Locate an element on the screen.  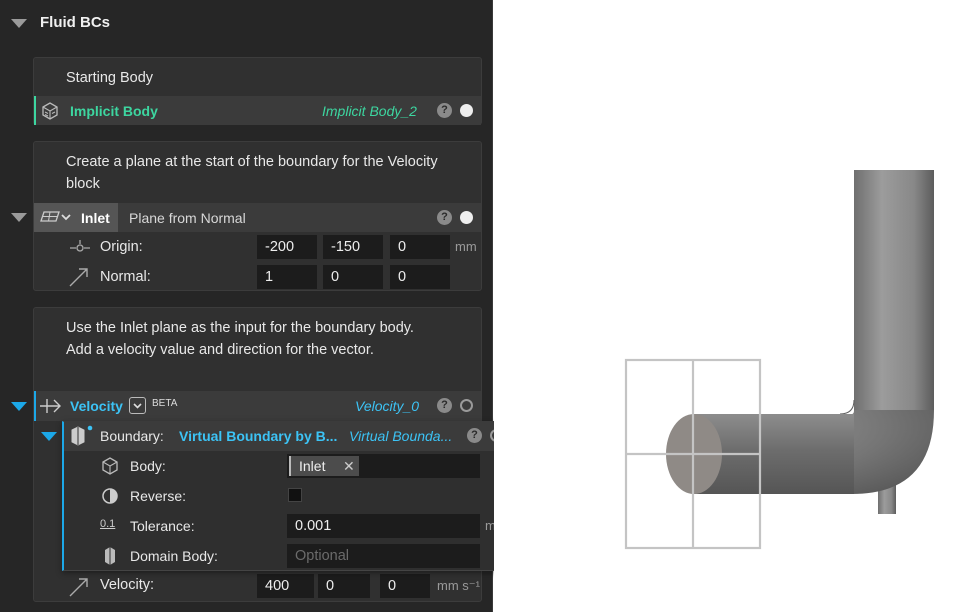
tolerance-input: 0.001 is located at coordinates (383, 526).